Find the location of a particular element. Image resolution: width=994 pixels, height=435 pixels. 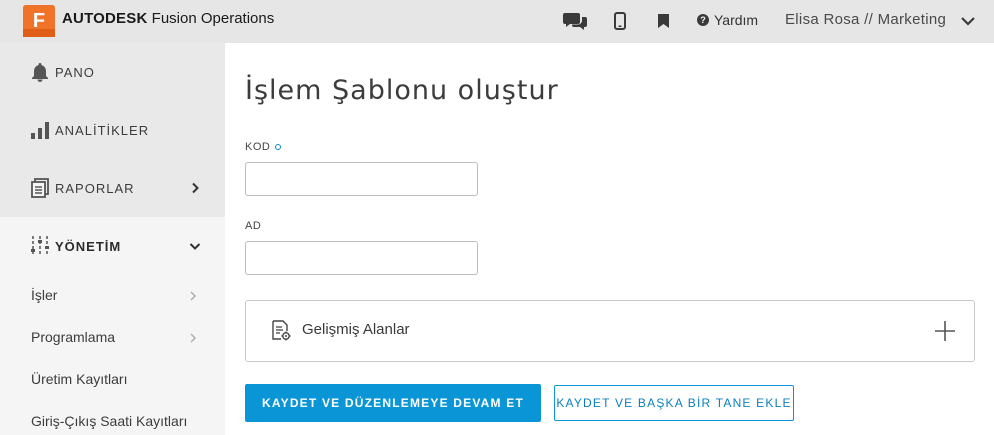

kod-field-label: KOD is located at coordinates (263, 147).